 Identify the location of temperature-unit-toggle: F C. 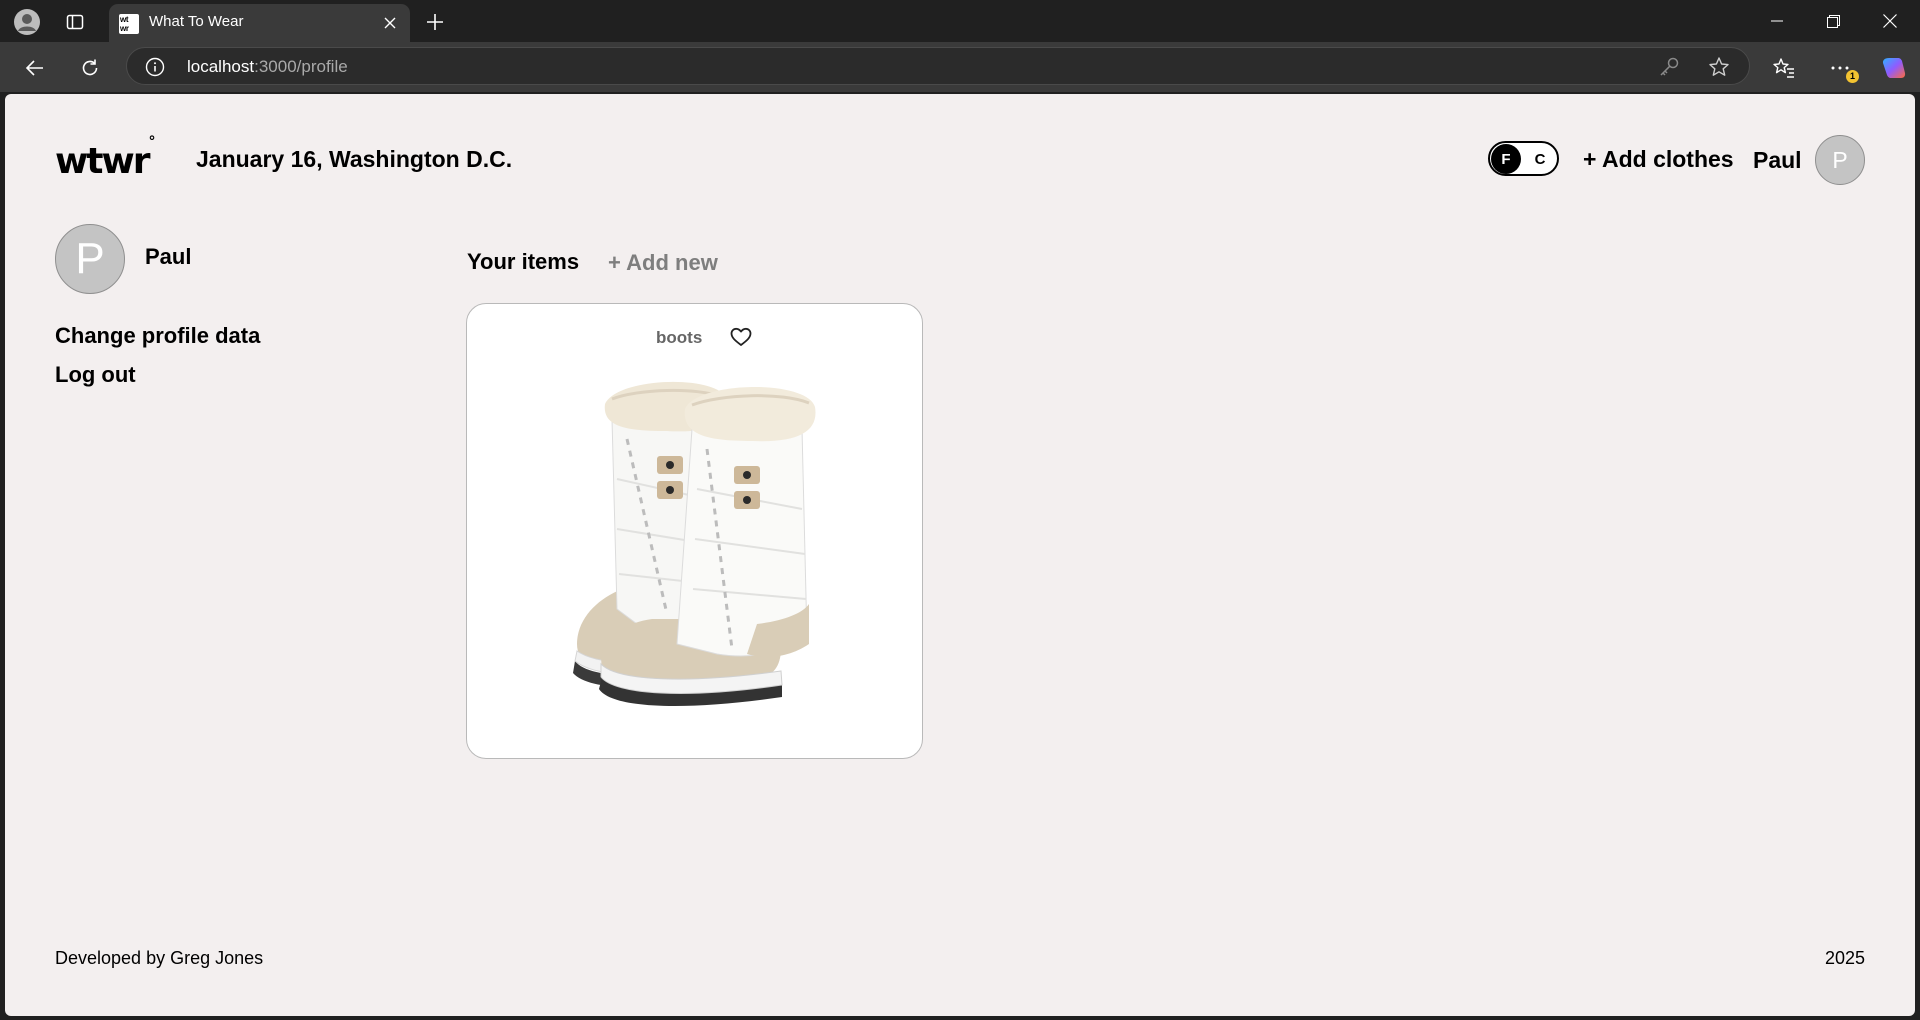
(1523, 158).